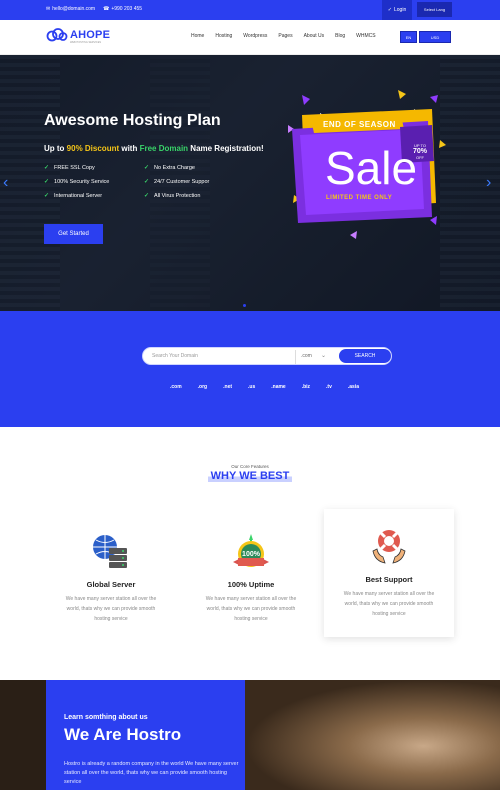 This screenshot has height=790, width=500. Describe the element at coordinates (250, 466) in the screenshot. I see `section-kicker: Our Core Features` at that location.